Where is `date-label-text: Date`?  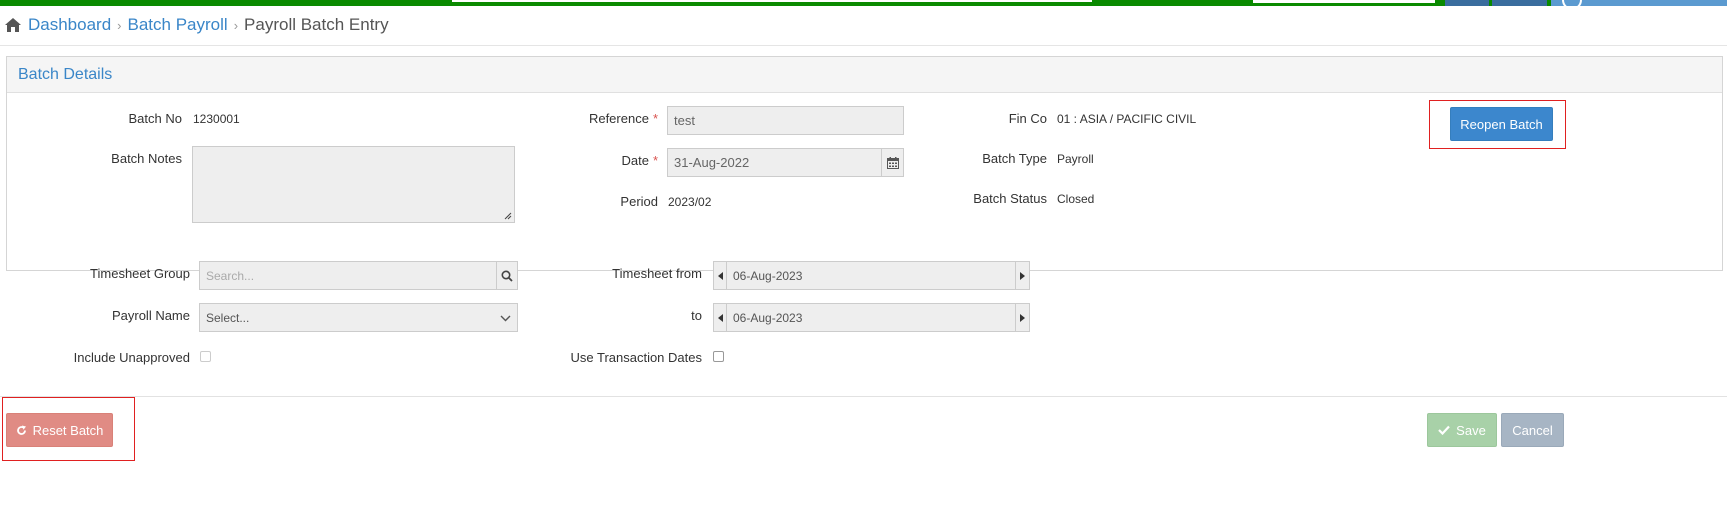 date-label-text: Date is located at coordinates (635, 160).